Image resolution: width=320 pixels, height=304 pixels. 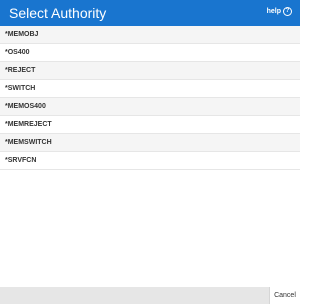 I want to click on list-item: *MEMREJECT, so click(x=150, y=125).